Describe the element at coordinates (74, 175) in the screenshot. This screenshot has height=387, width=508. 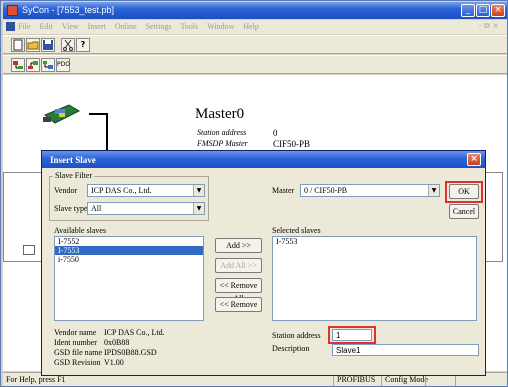
I see `slave-filter-label: Slave Filter` at that location.